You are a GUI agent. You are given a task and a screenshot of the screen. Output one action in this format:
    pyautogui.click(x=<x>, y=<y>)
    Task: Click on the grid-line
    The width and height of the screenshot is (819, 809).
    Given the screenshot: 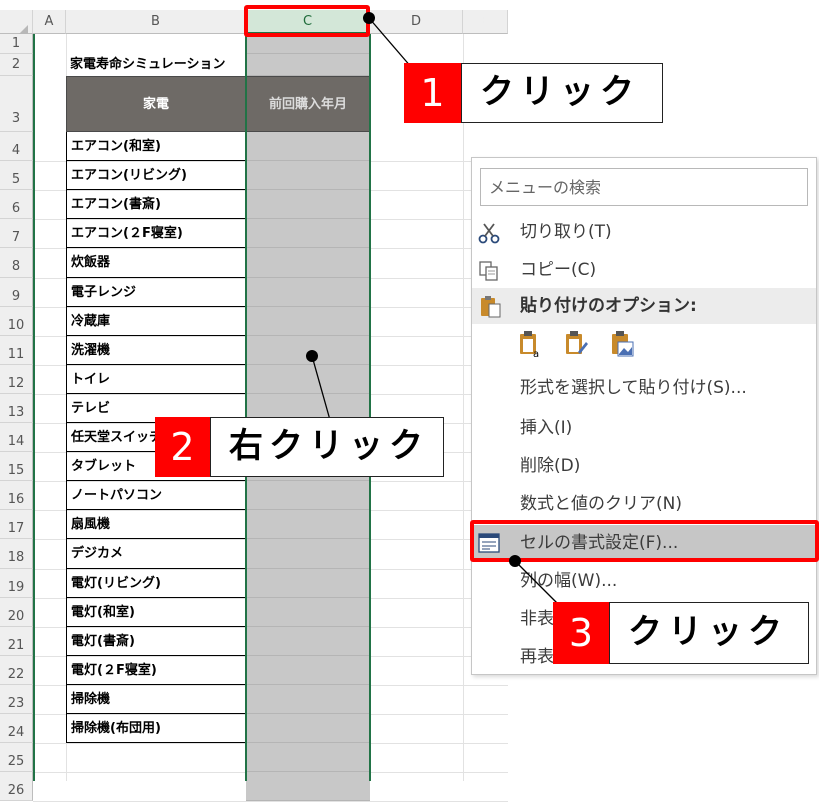 What is the action you would take?
    pyautogui.click(x=270, y=801)
    